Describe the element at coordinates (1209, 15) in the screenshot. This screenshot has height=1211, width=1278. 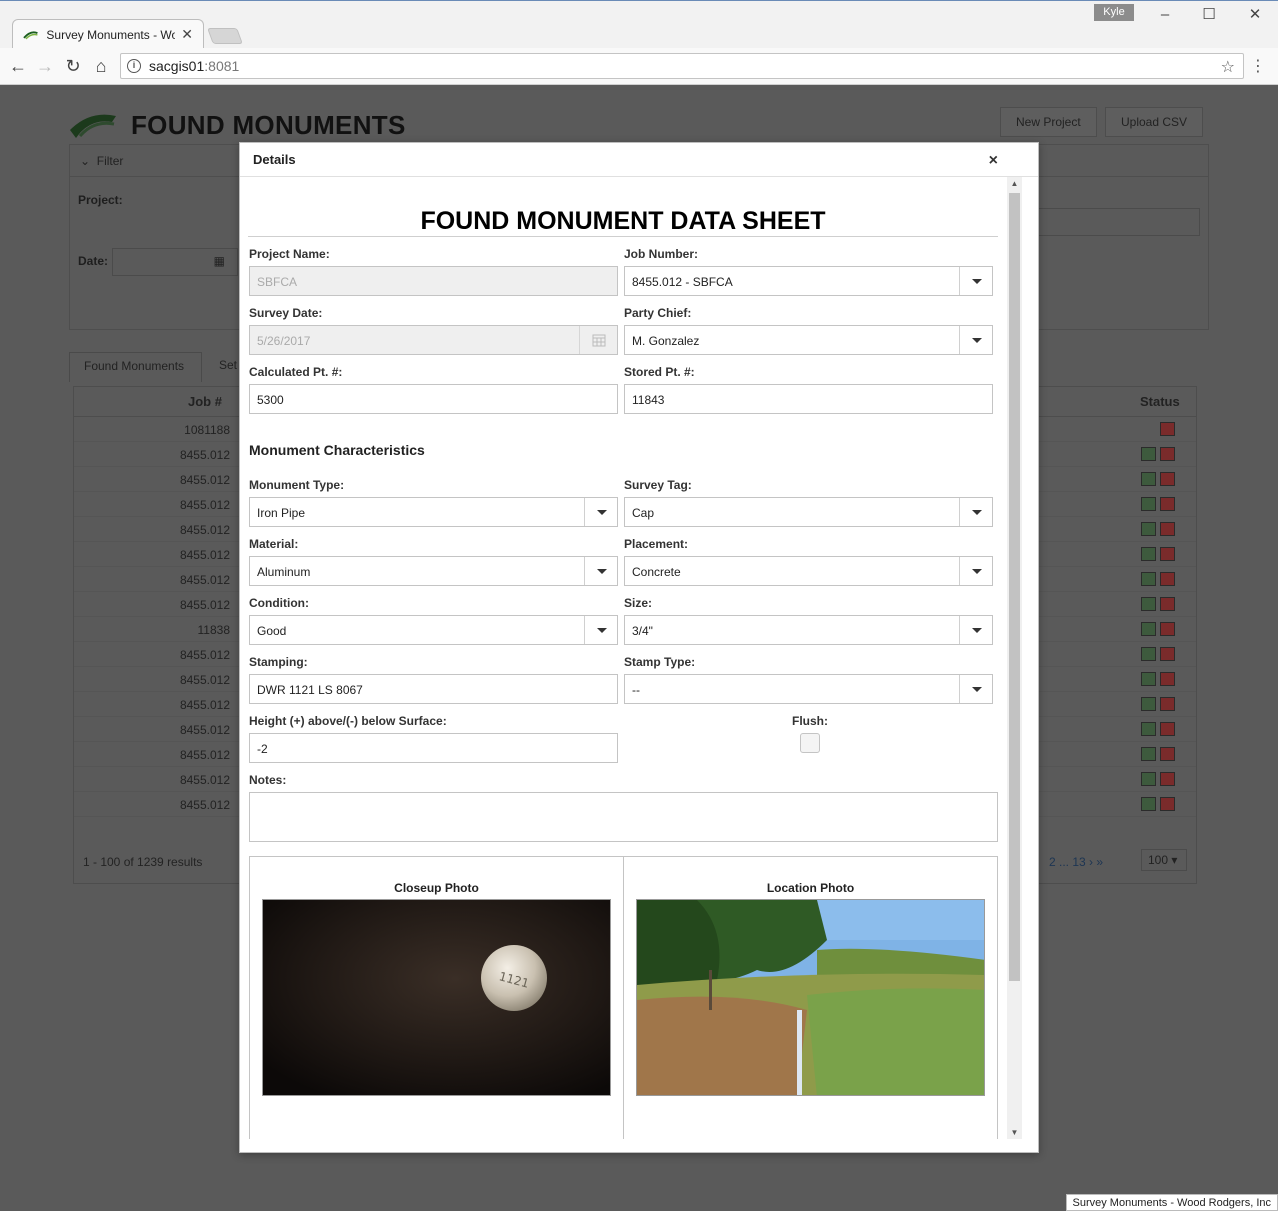
I see `maximize-icon: ☐` at that location.